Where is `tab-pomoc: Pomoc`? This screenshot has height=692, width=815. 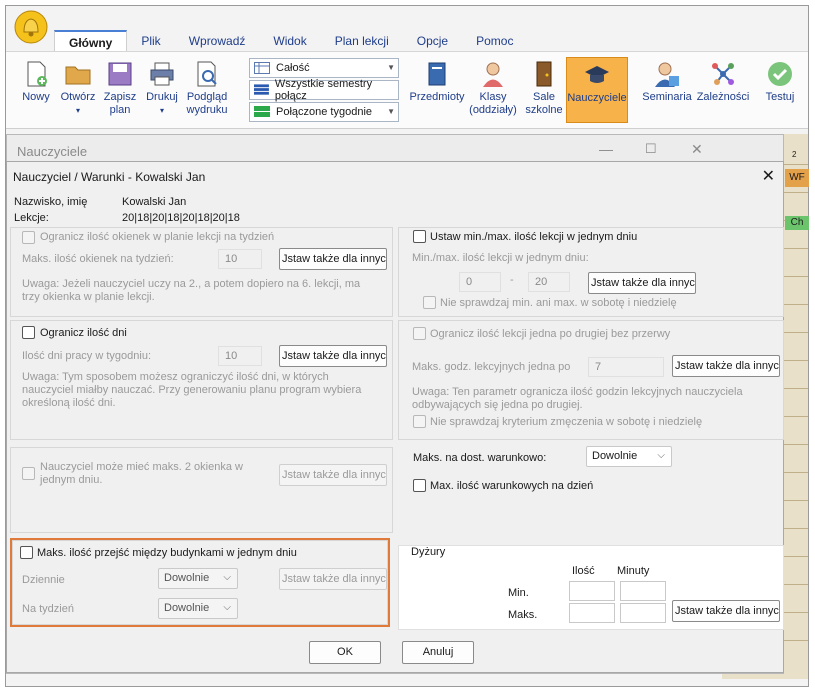
tab-pomoc: Pomoc is located at coordinates (494, 41).